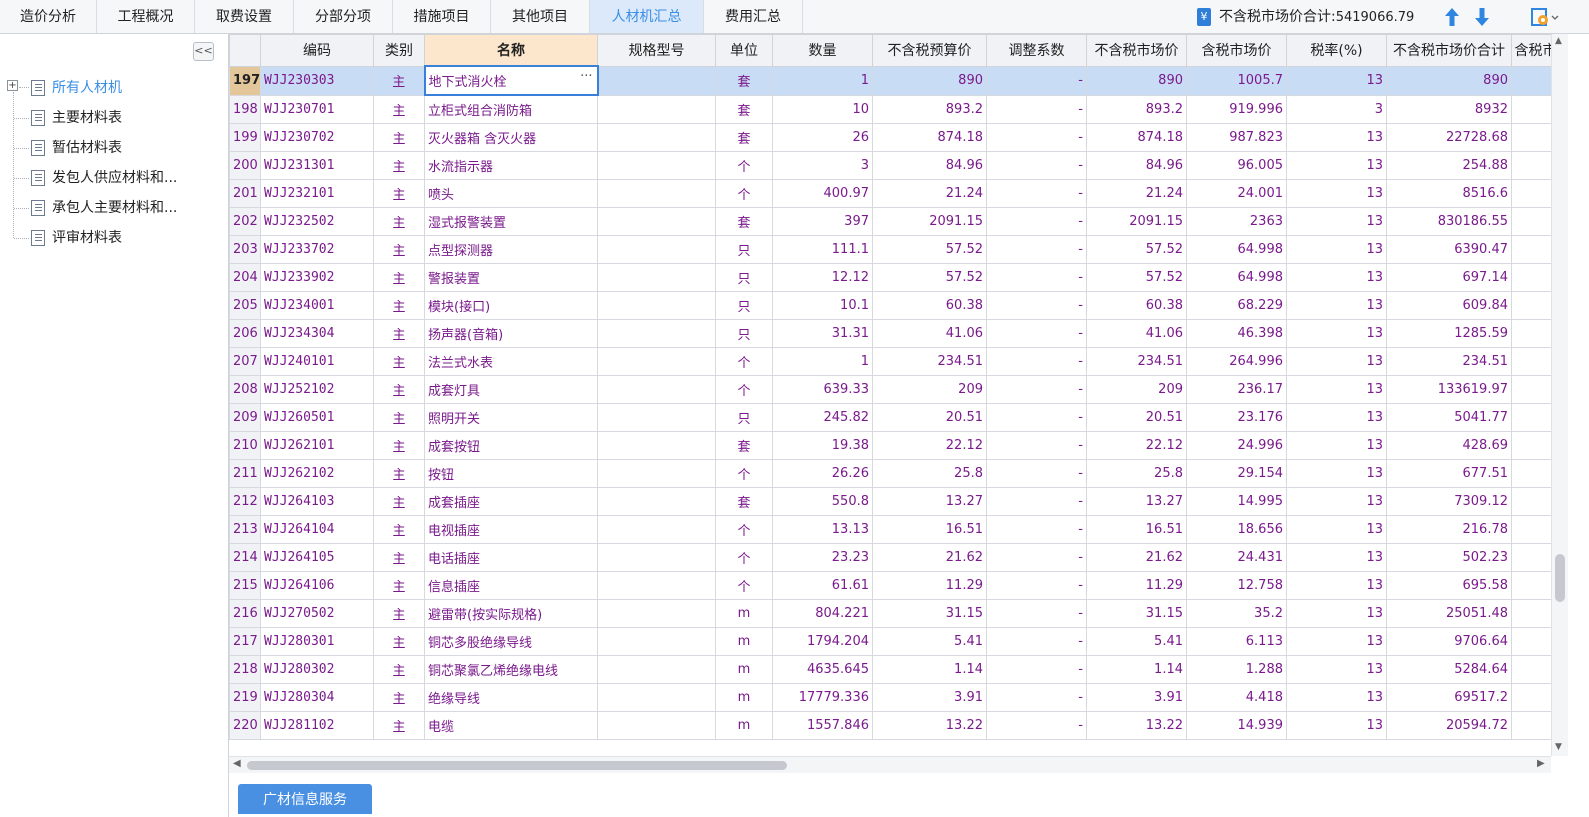 The image size is (1589, 817). What do you see at coordinates (76, 88) in the screenshot?
I see `tree-item-all-materials: 所有人材机` at bounding box center [76, 88].